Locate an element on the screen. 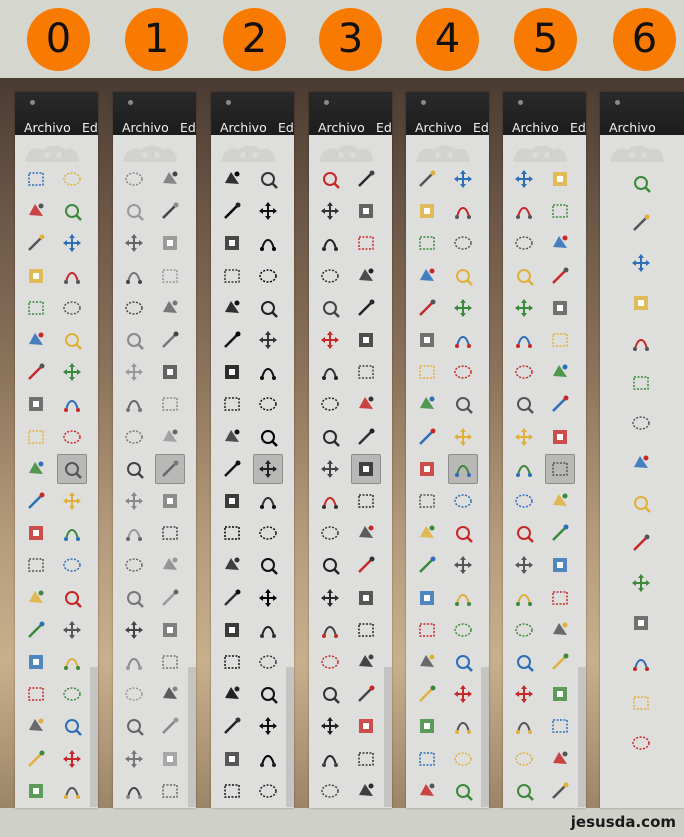  levels-icon is located at coordinates (330, 726).